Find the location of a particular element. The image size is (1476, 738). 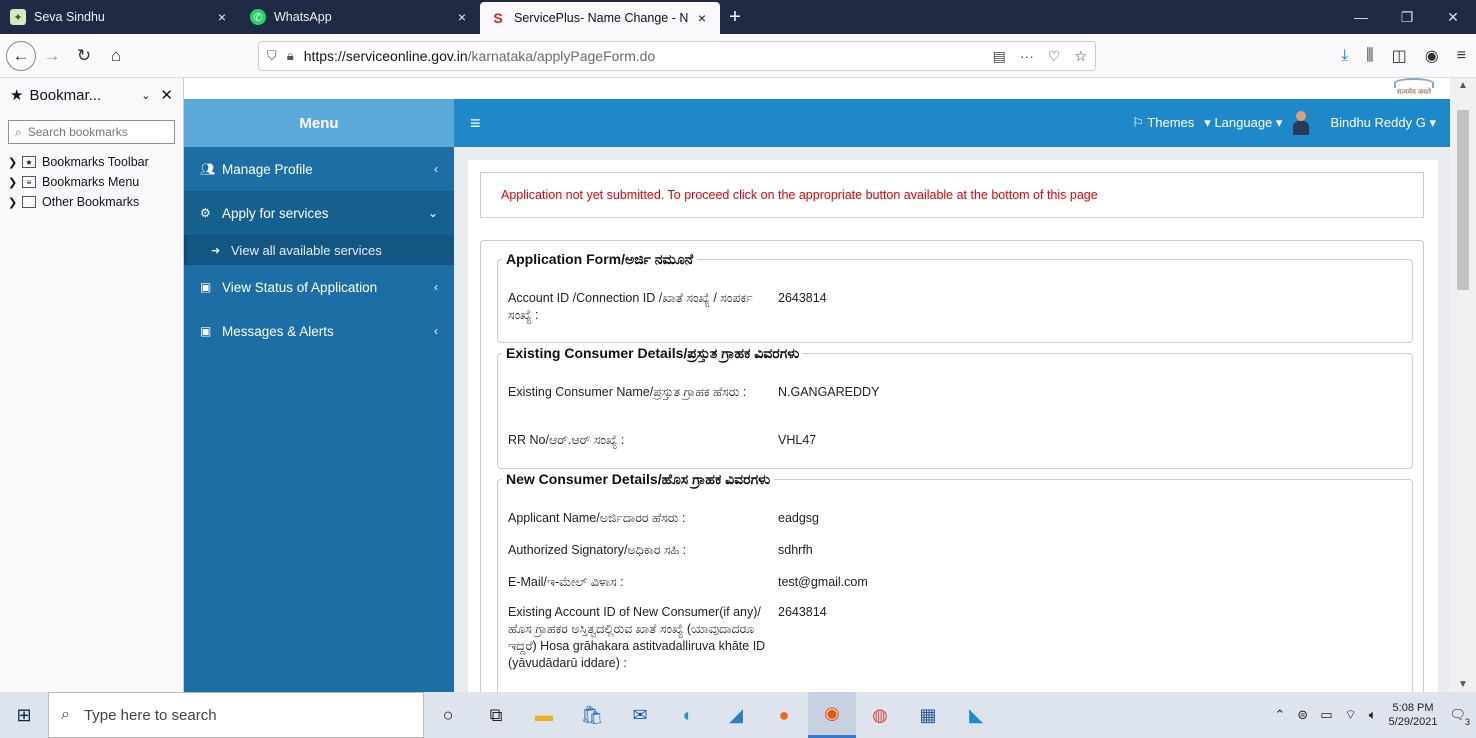

bookmark-folder-other: ❯ Other Bookmarks is located at coordinates (91, 202).